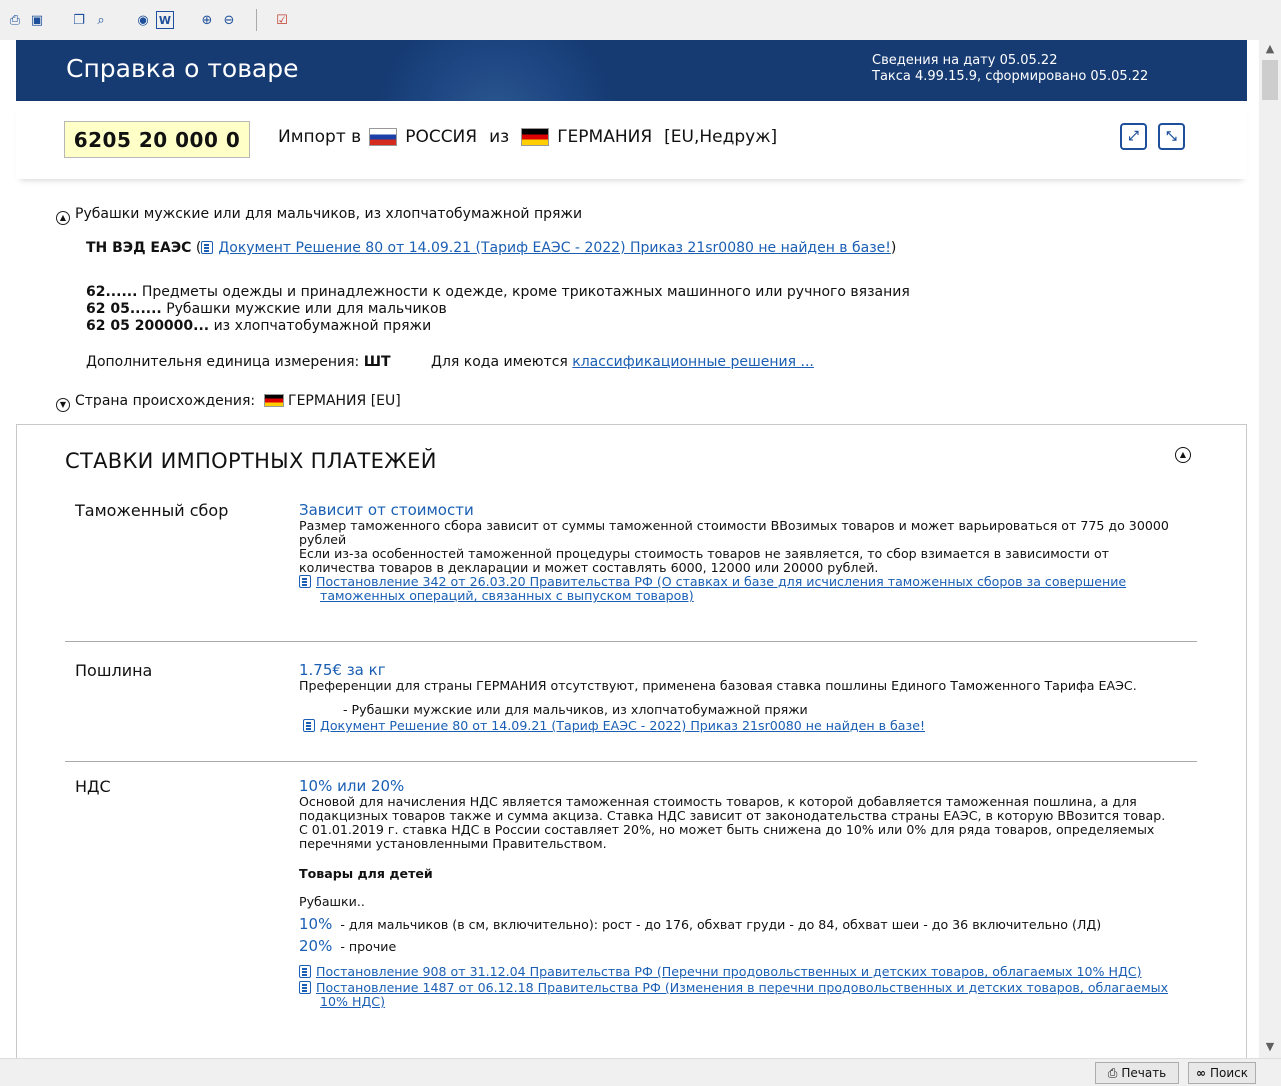 This screenshot has width=1281, height=1086. Describe the element at coordinates (1270, 1049) in the screenshot. I see `scroll-down-icon: ▼` at that location.